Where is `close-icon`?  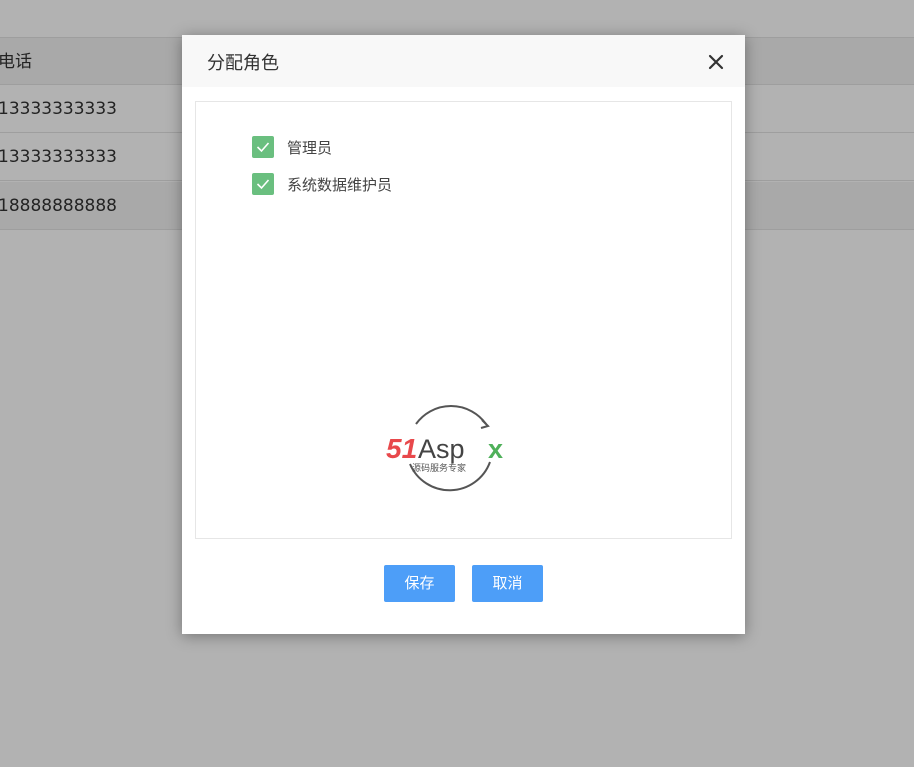 close-icon is located at coordinates (716, 62).